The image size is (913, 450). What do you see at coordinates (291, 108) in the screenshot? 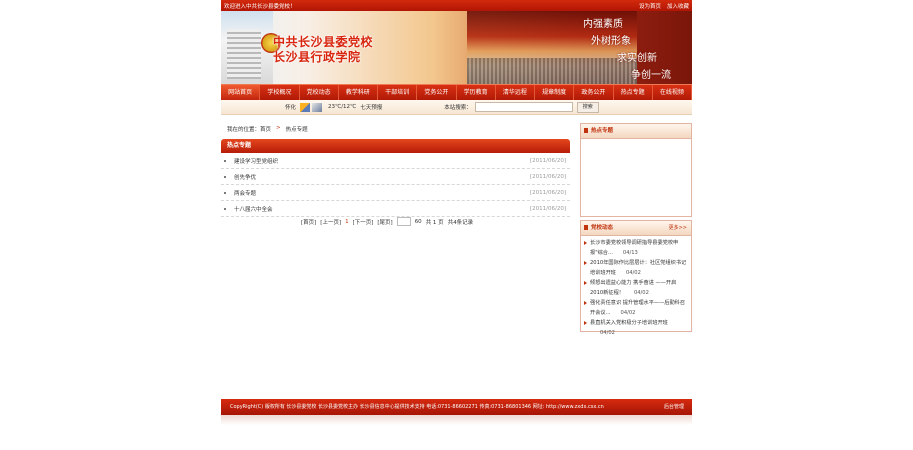
I see `weather-city: 怀化` at bounding box center [291, 108].